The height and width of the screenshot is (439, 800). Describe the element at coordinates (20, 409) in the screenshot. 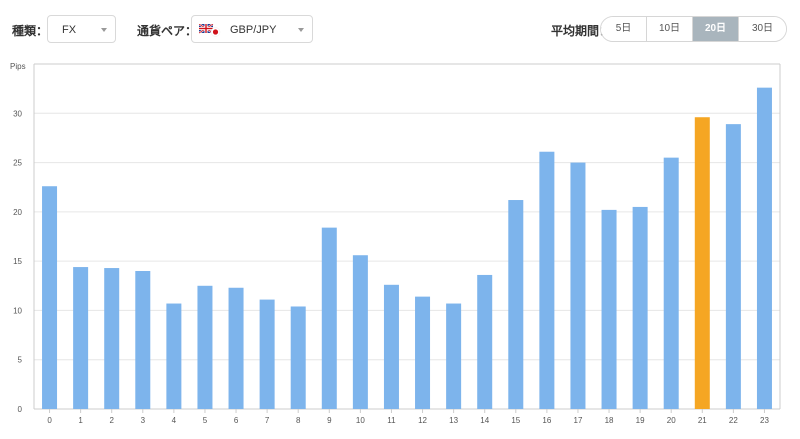

I see `y-tick-label: 0` at that location.